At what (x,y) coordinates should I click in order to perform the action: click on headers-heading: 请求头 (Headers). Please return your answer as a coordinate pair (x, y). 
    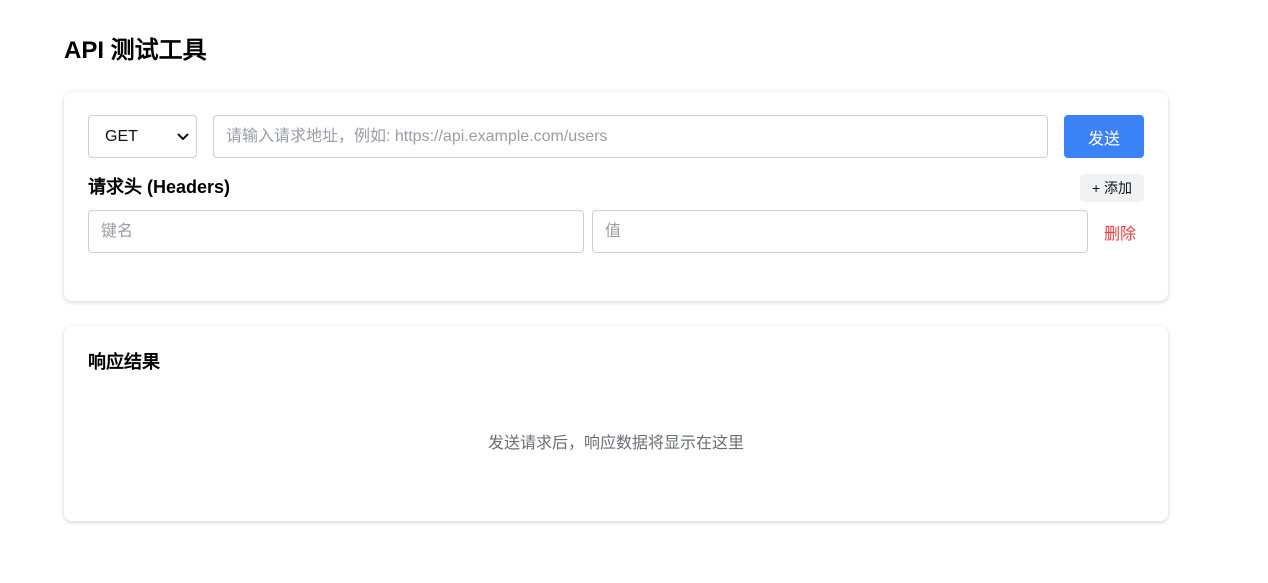
    Looking at the image, I should click on (159, 187).